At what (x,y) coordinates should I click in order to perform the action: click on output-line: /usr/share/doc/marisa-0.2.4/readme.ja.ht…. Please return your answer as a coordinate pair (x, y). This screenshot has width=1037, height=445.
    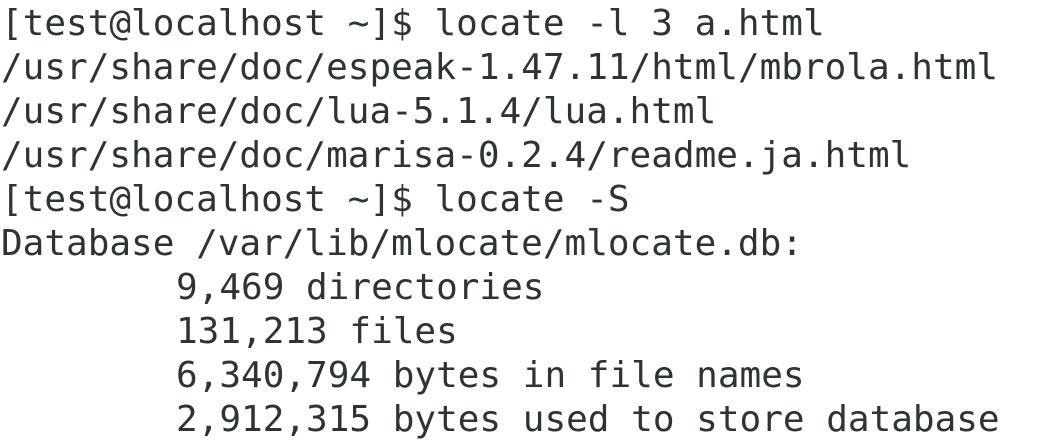
    Looking at the image, I should click on (456, 155).